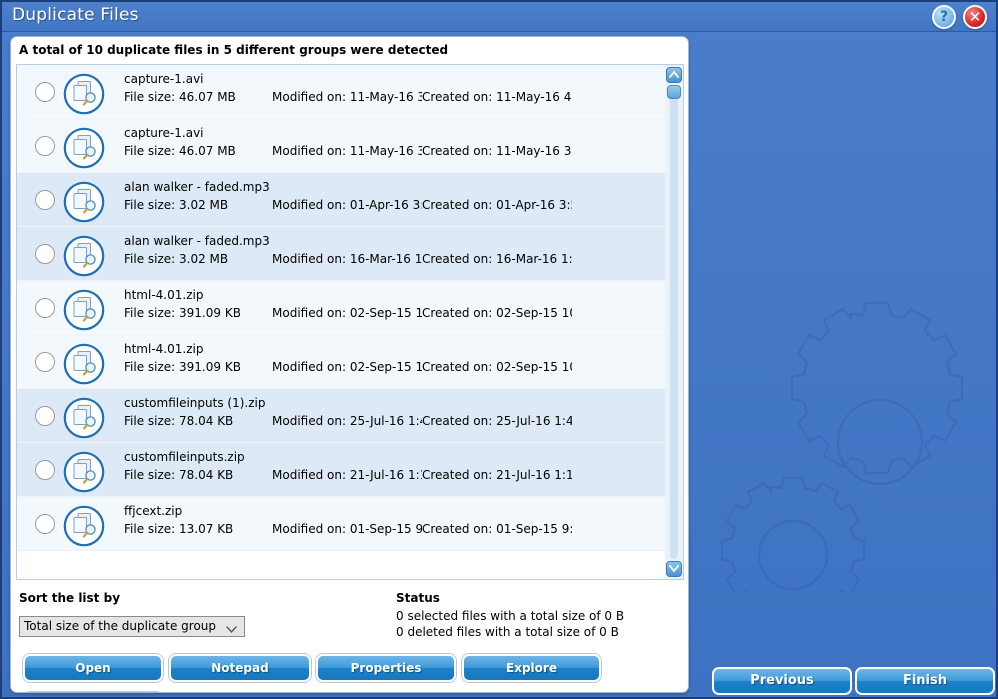  I want to click on file-created-date: Created on: 11-May-16 4:22:54 PM, so click(497, 97).